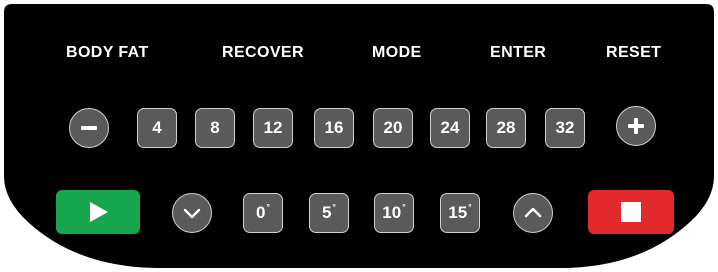 The height and width of the screenshot is (272, 718). What do you see at coordinates (634, 52) in the screenshot?
I see `label-reset: RESET` at bounding box center [634, 52].